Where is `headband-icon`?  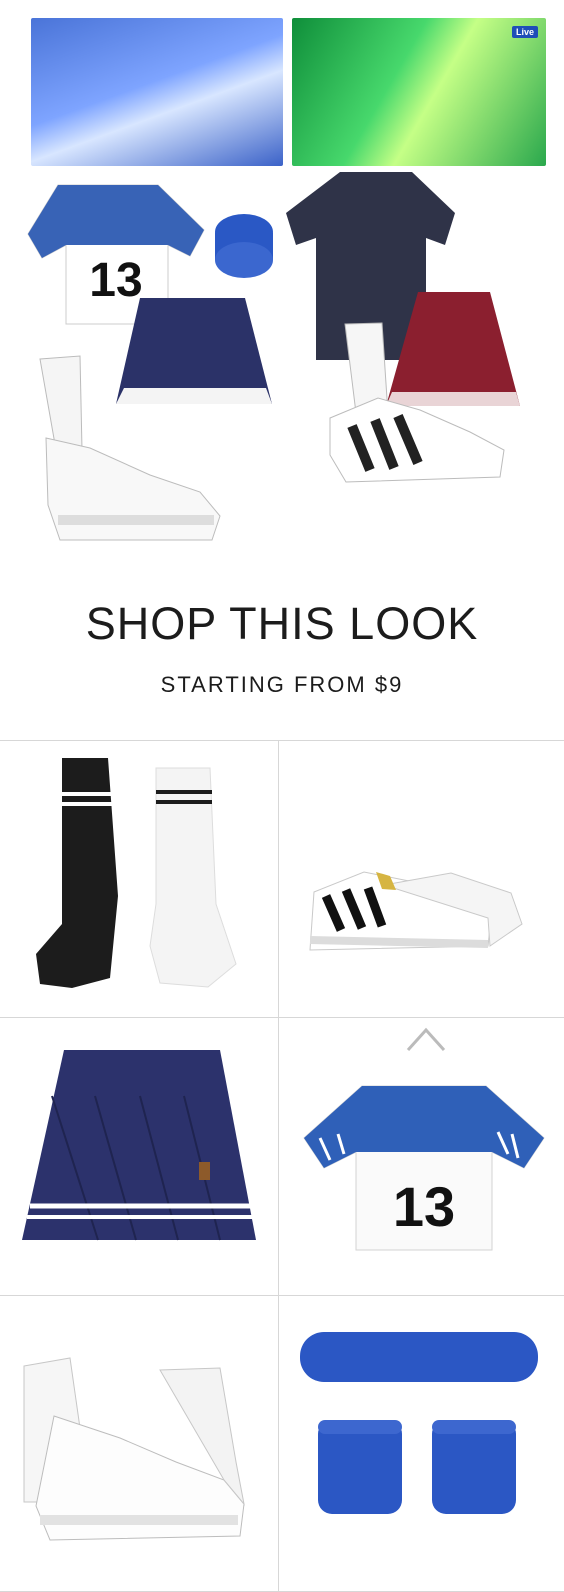
headband-icon is located at coordinates (419, 1423).